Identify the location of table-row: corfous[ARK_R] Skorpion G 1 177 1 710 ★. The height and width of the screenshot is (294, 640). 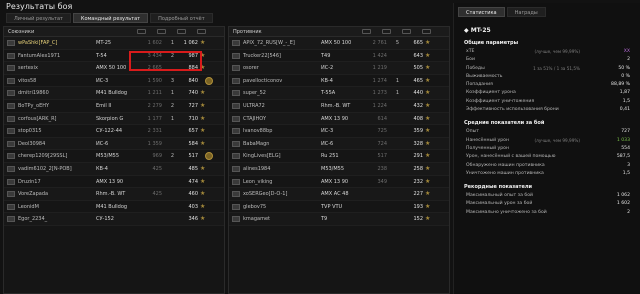
(114, 119).